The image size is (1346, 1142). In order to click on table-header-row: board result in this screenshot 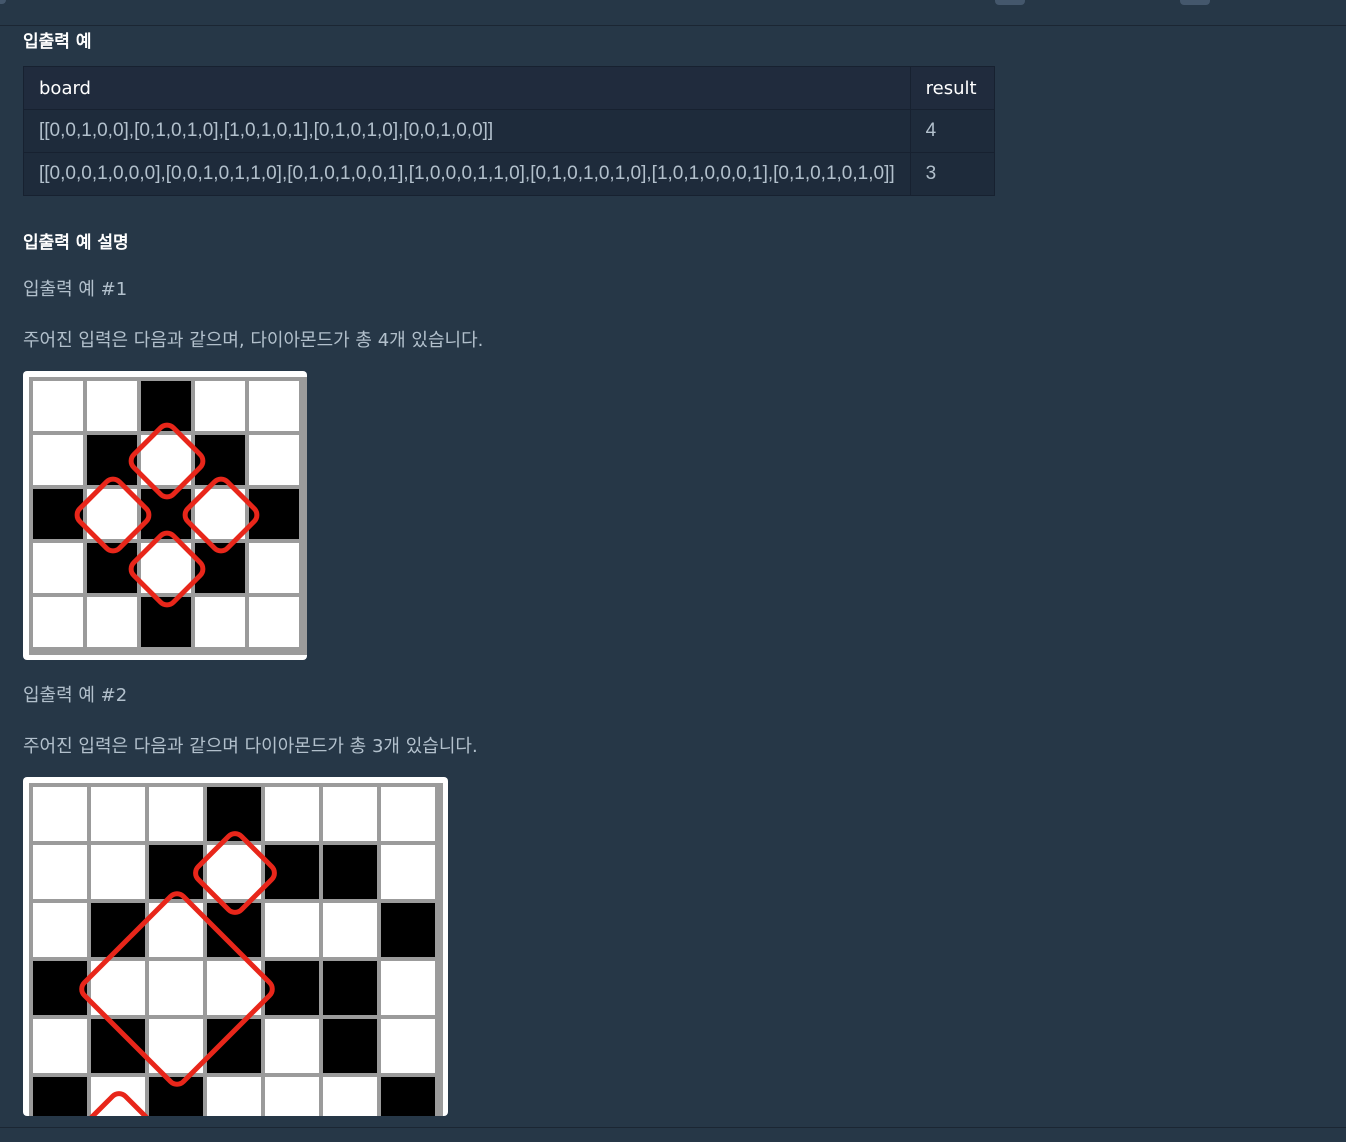, I will do `click(509, 88)`.